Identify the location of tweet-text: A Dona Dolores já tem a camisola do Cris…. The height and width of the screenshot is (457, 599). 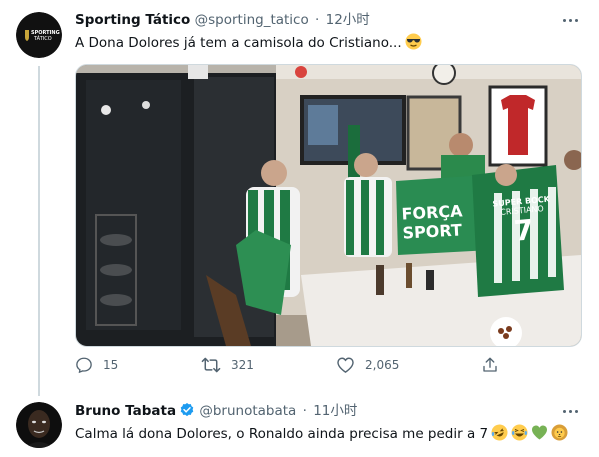
(238, 43).